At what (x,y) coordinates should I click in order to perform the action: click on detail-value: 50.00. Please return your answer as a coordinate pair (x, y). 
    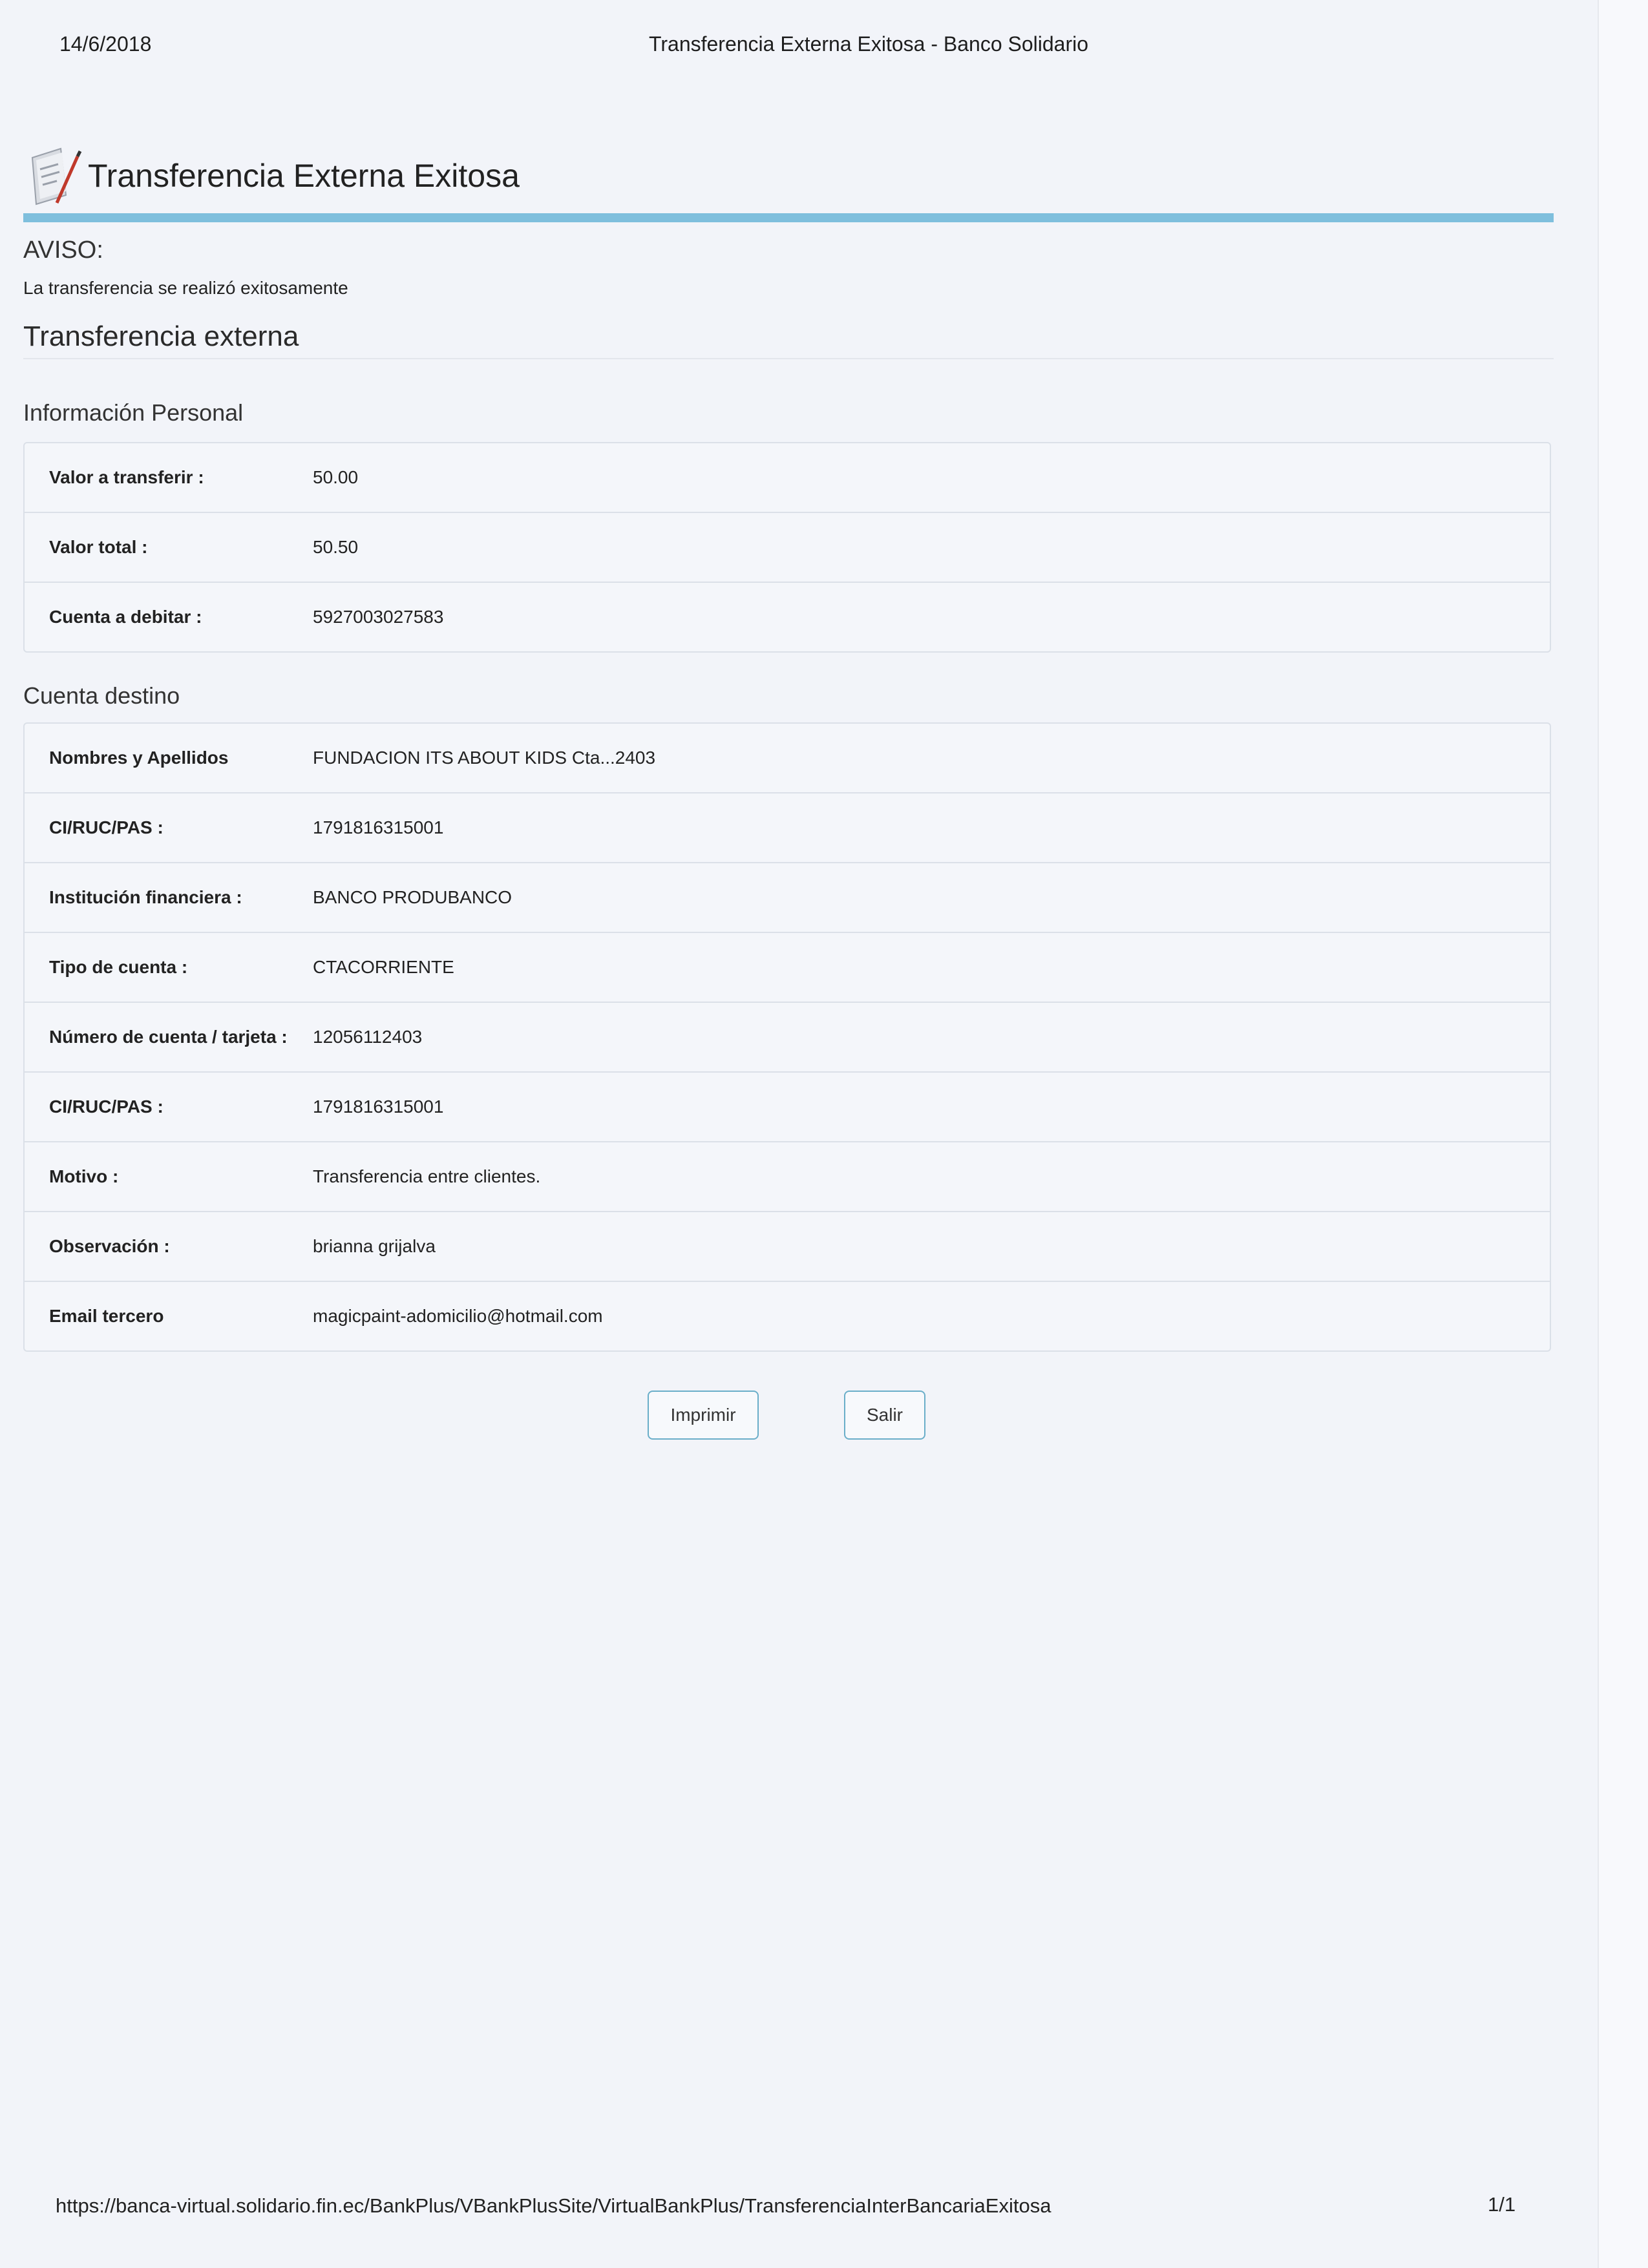
    Looking at the image, I should click on (336, 477).